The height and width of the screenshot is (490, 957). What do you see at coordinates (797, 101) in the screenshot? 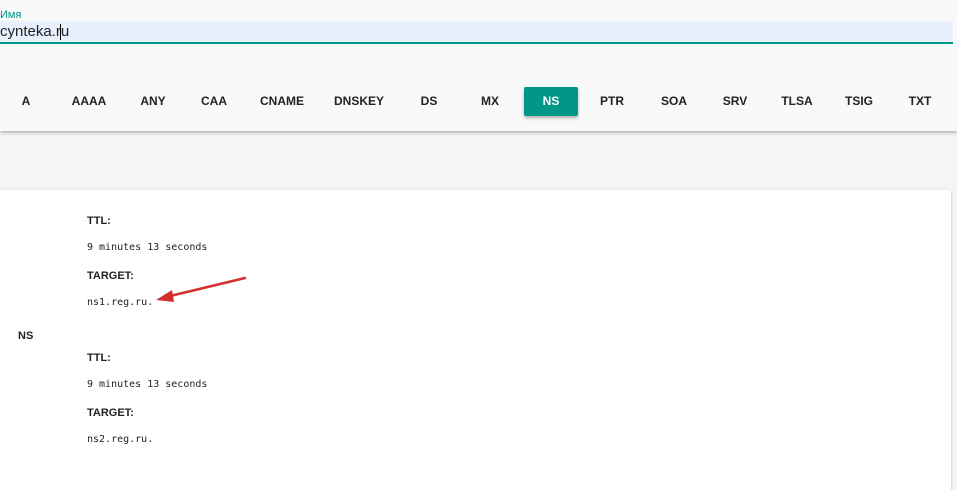
I see `tab-tlsa: TLSA` at bounding box center [797, 101].